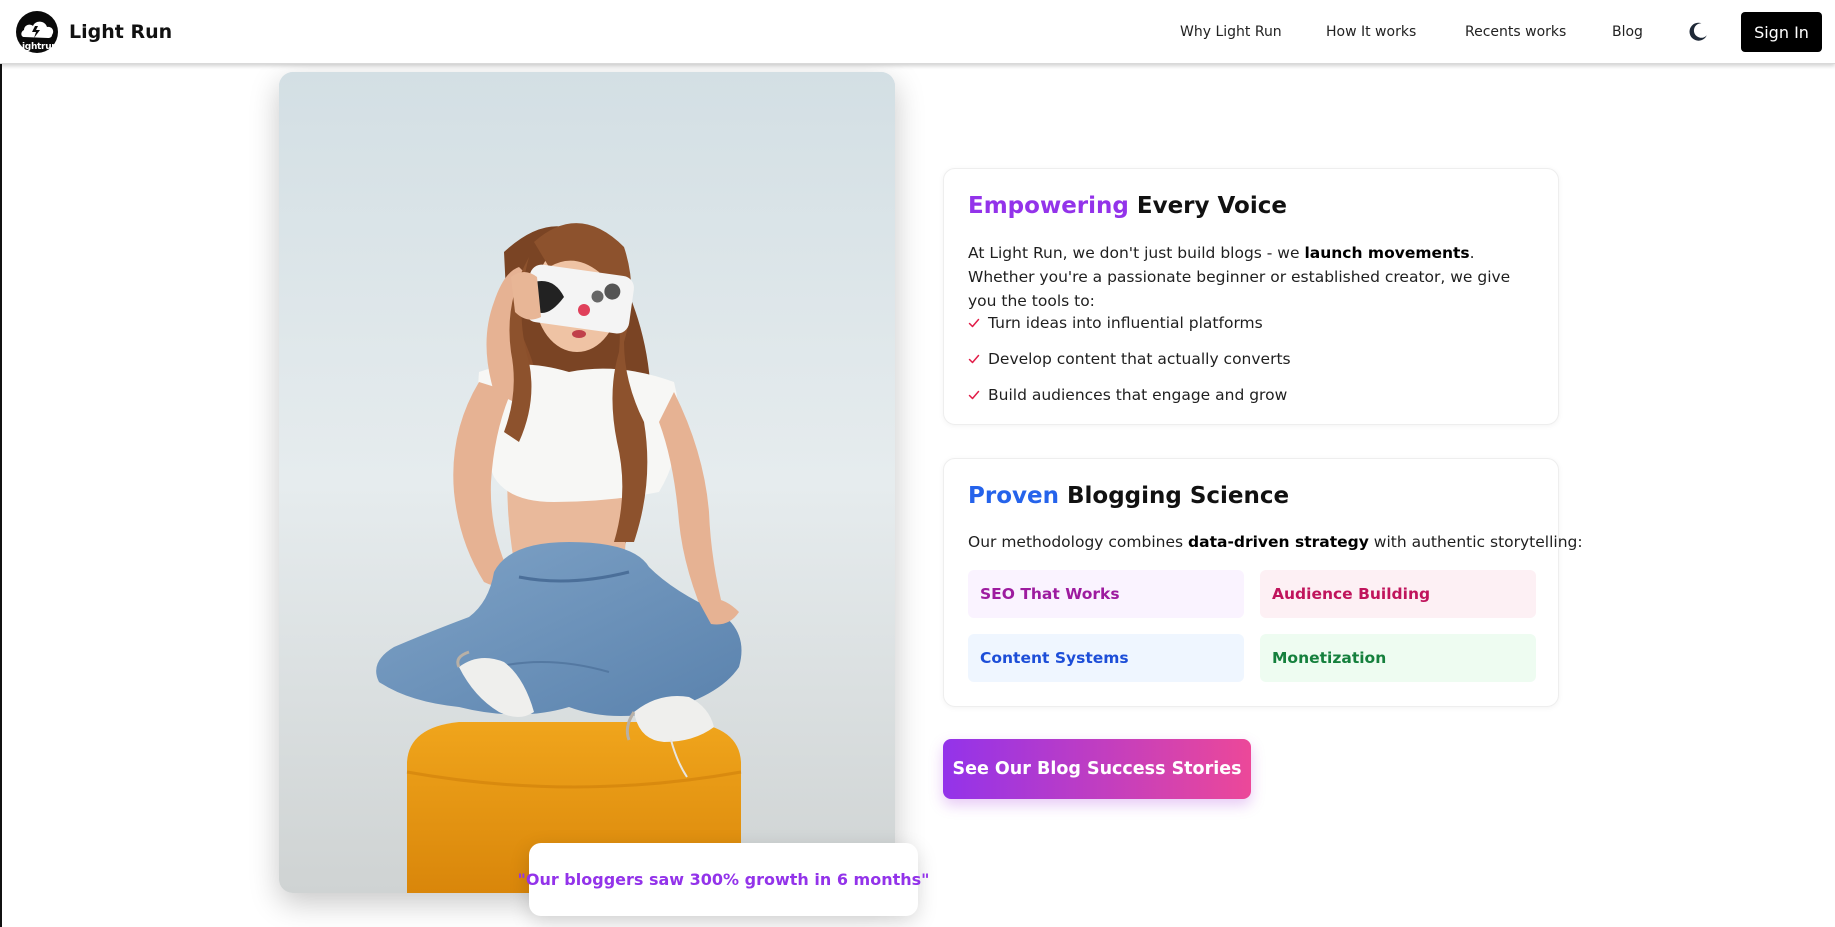 The width and height of the screenshot is (1835, 927). I want to click on nav-recent-works: Recents works, so click(1515, 32).